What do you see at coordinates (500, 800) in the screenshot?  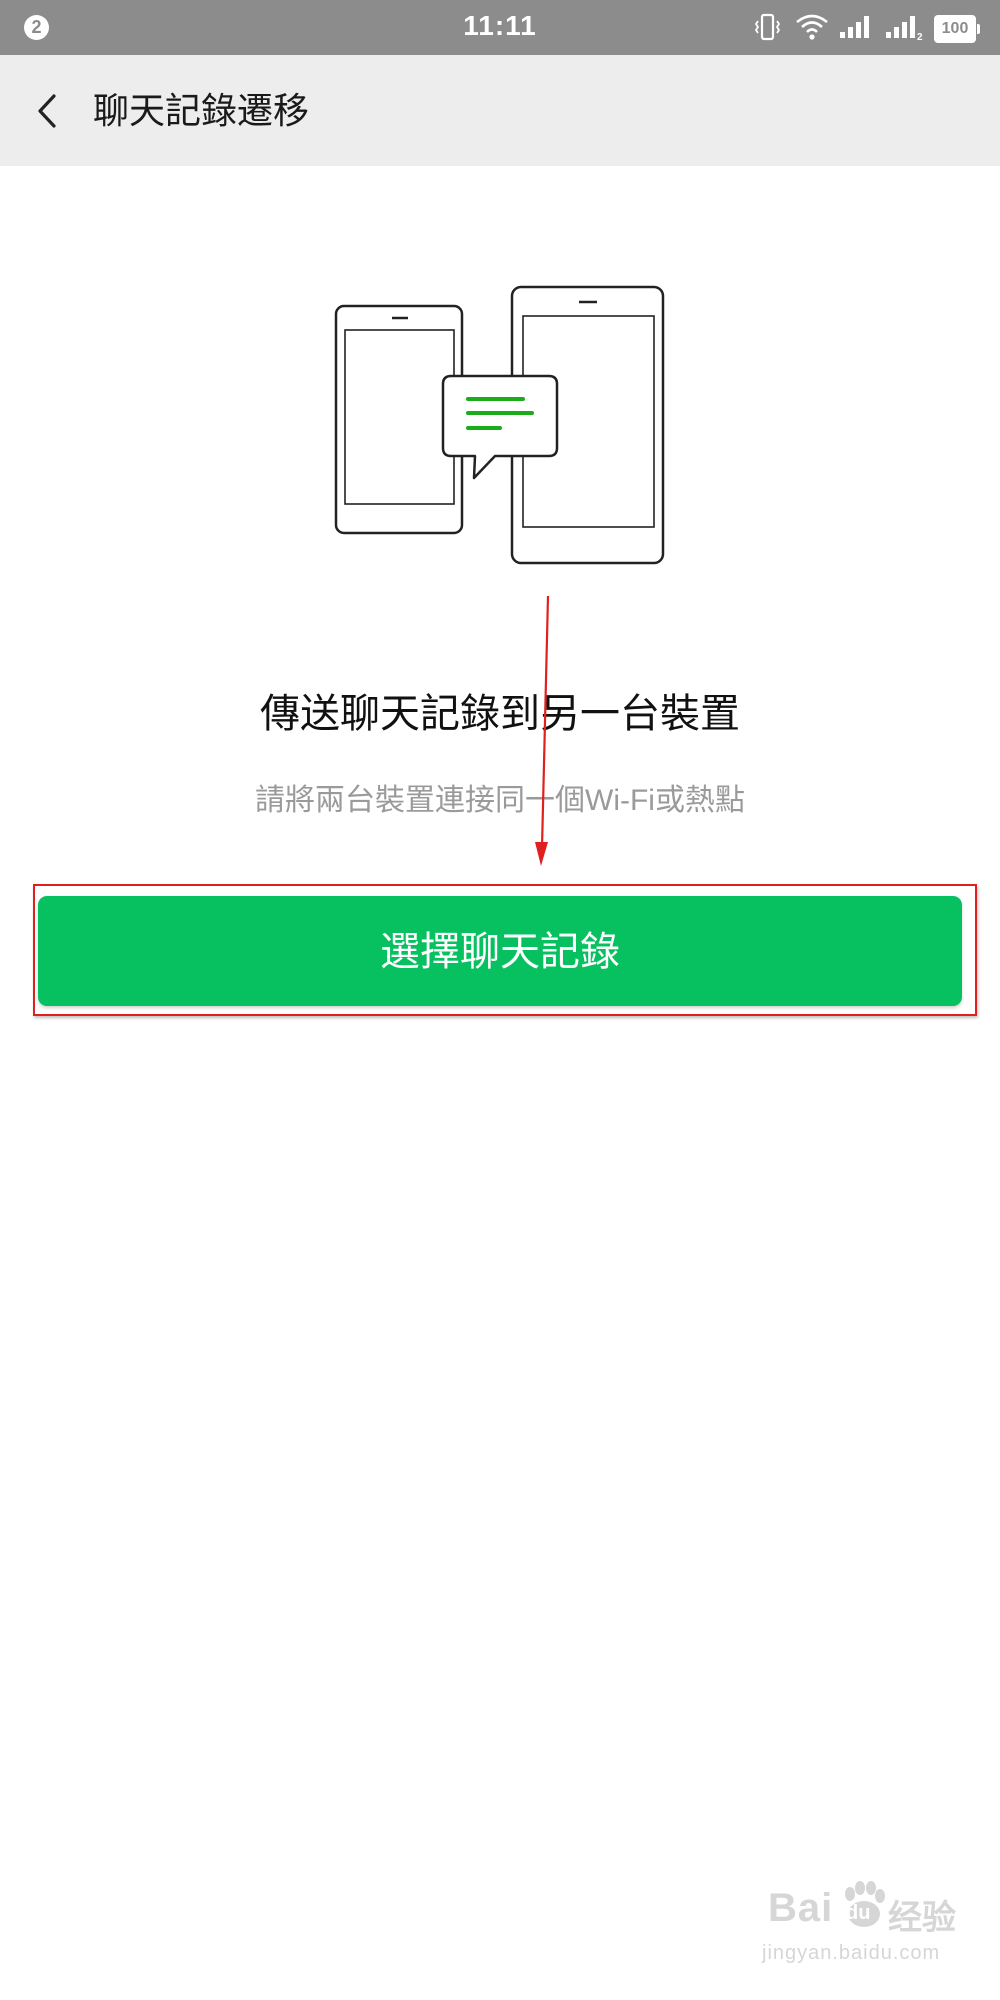 I see `transfer-subtitle: 請將兩台裝置連接同一個Wi-Fi或熱點` at bounding box center [500, 800].